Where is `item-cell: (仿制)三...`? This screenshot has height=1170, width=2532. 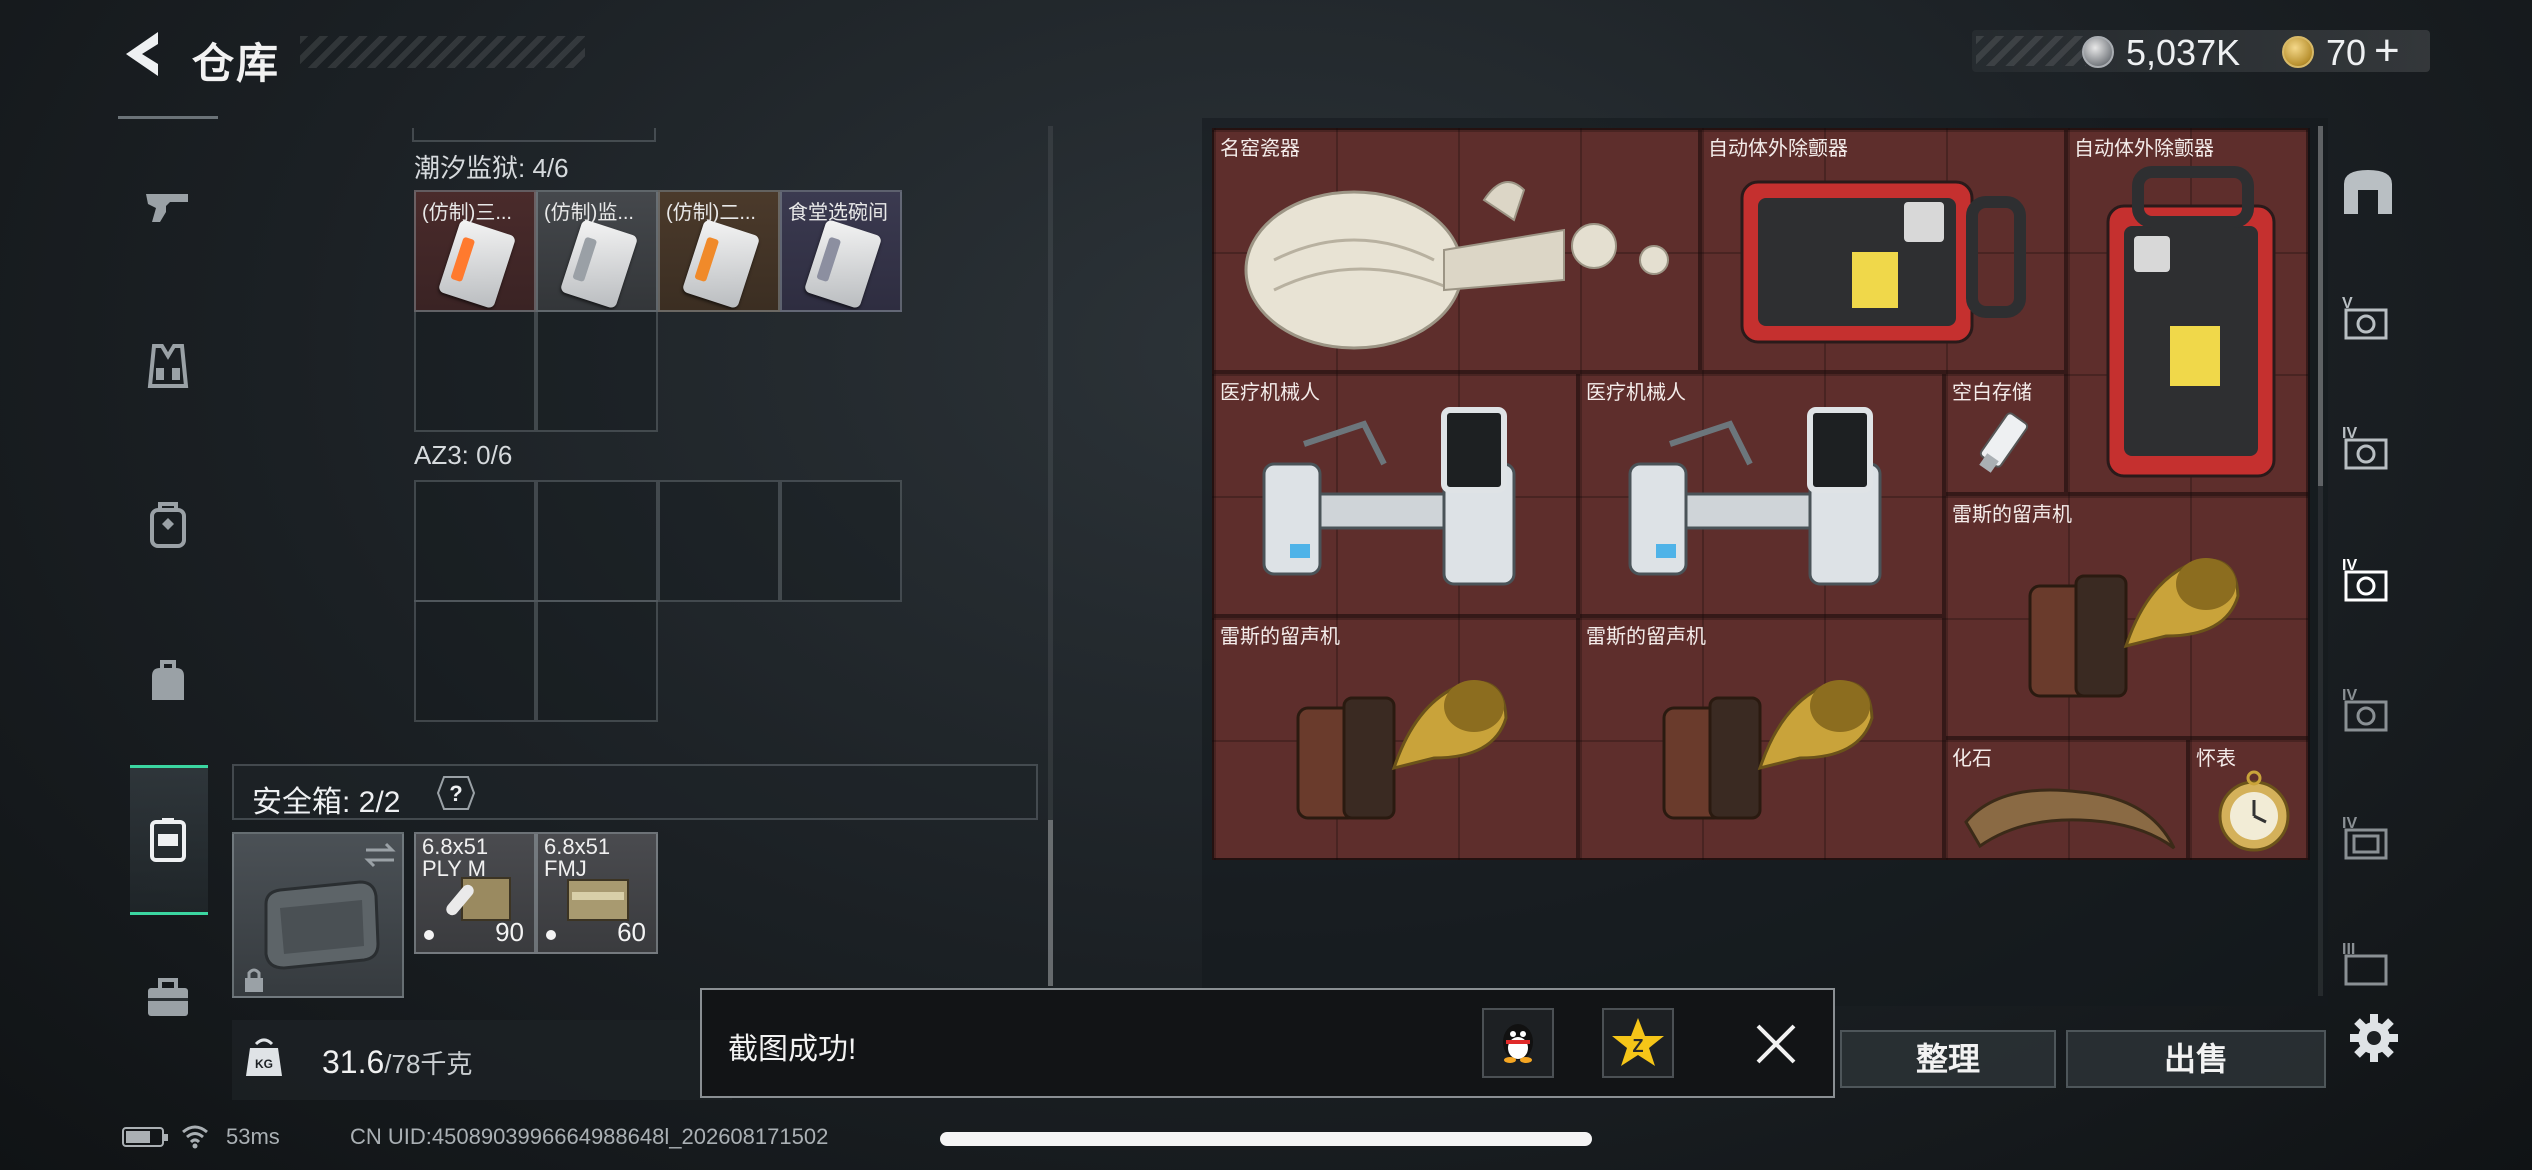 item-cell: (仿制)三... is located at coordinates (475, 251).